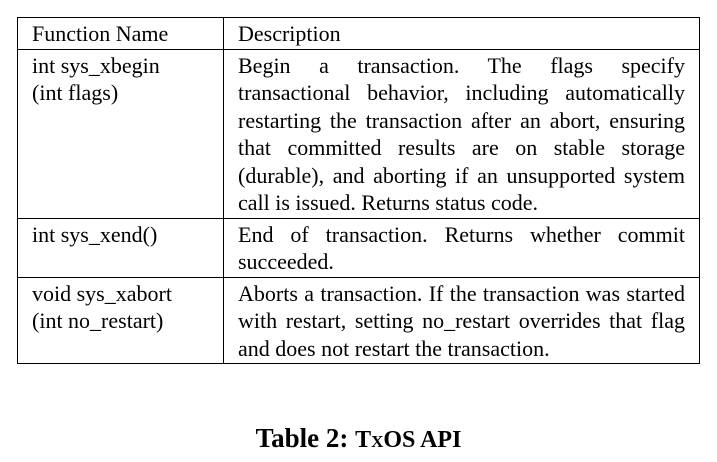  I want to click on column-header-function-name: Function Name, so click(120, 33).